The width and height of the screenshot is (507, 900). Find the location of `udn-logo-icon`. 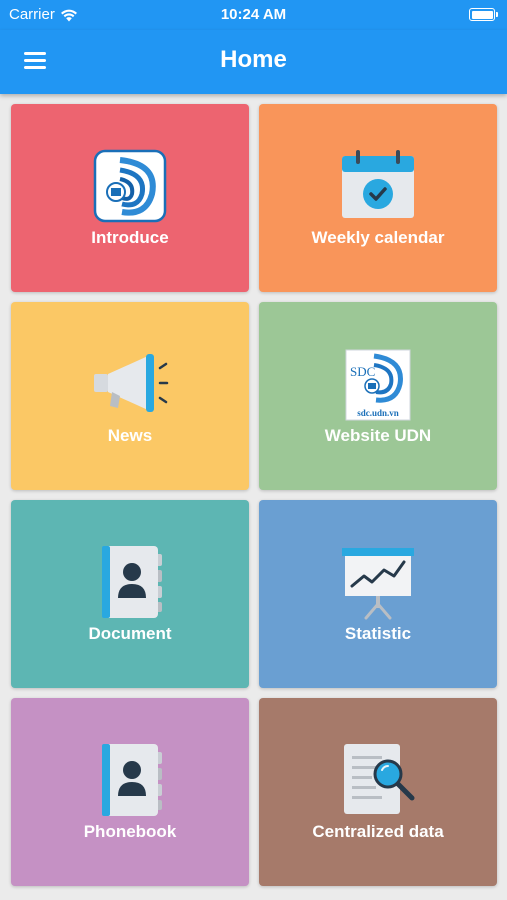

udn-logo-icon is located at coordinates (130, 186).